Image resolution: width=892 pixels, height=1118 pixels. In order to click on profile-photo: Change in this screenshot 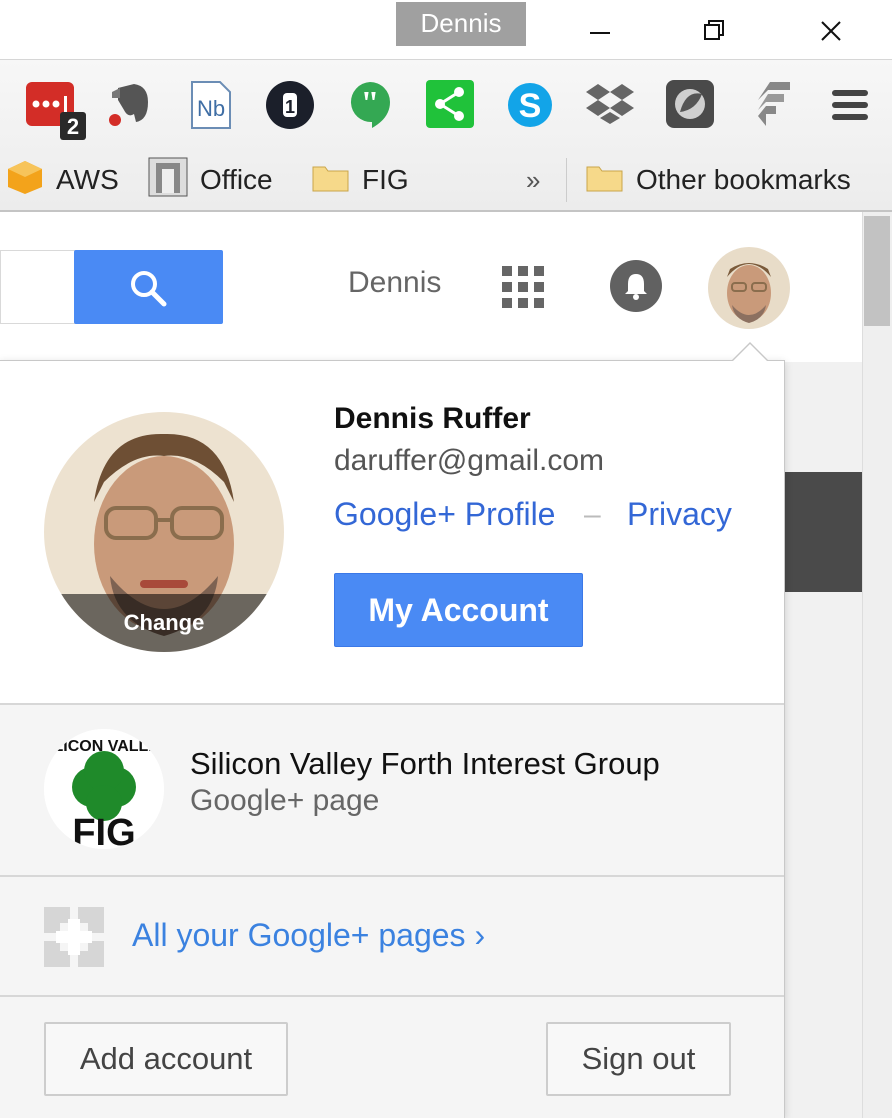, I will do `click(164, 532)`.